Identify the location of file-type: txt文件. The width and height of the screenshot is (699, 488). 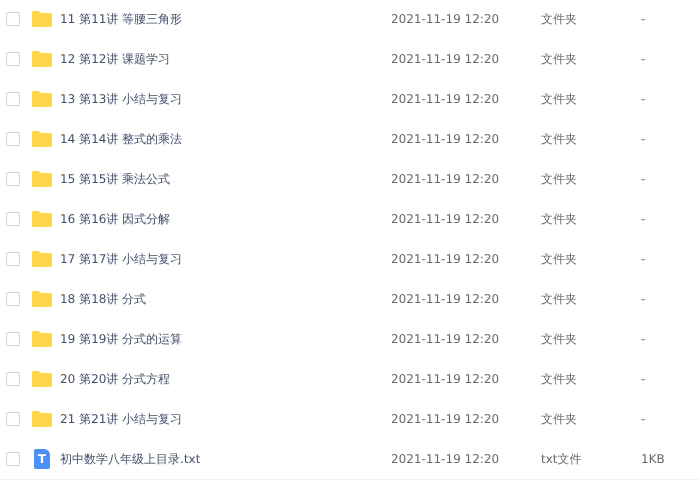
(562, 459).